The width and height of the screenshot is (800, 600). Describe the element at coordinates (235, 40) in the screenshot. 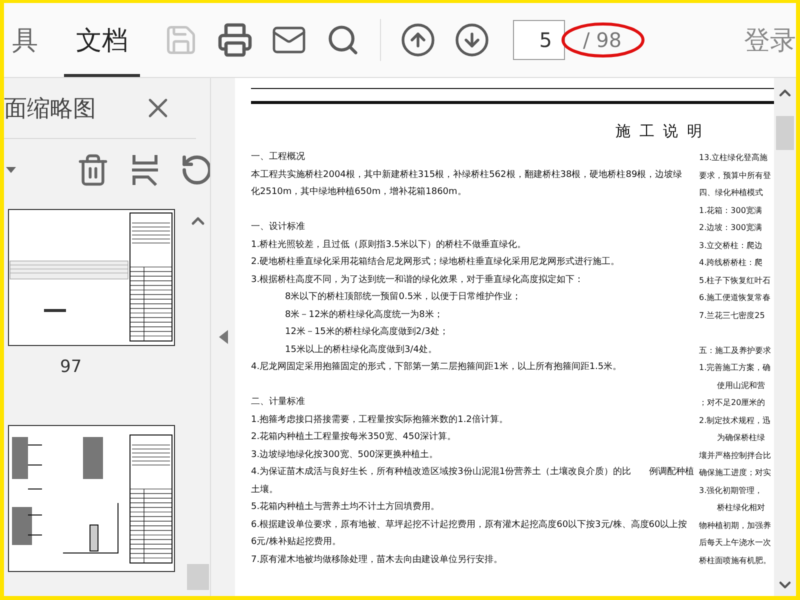

I see `print-icon` at that location.